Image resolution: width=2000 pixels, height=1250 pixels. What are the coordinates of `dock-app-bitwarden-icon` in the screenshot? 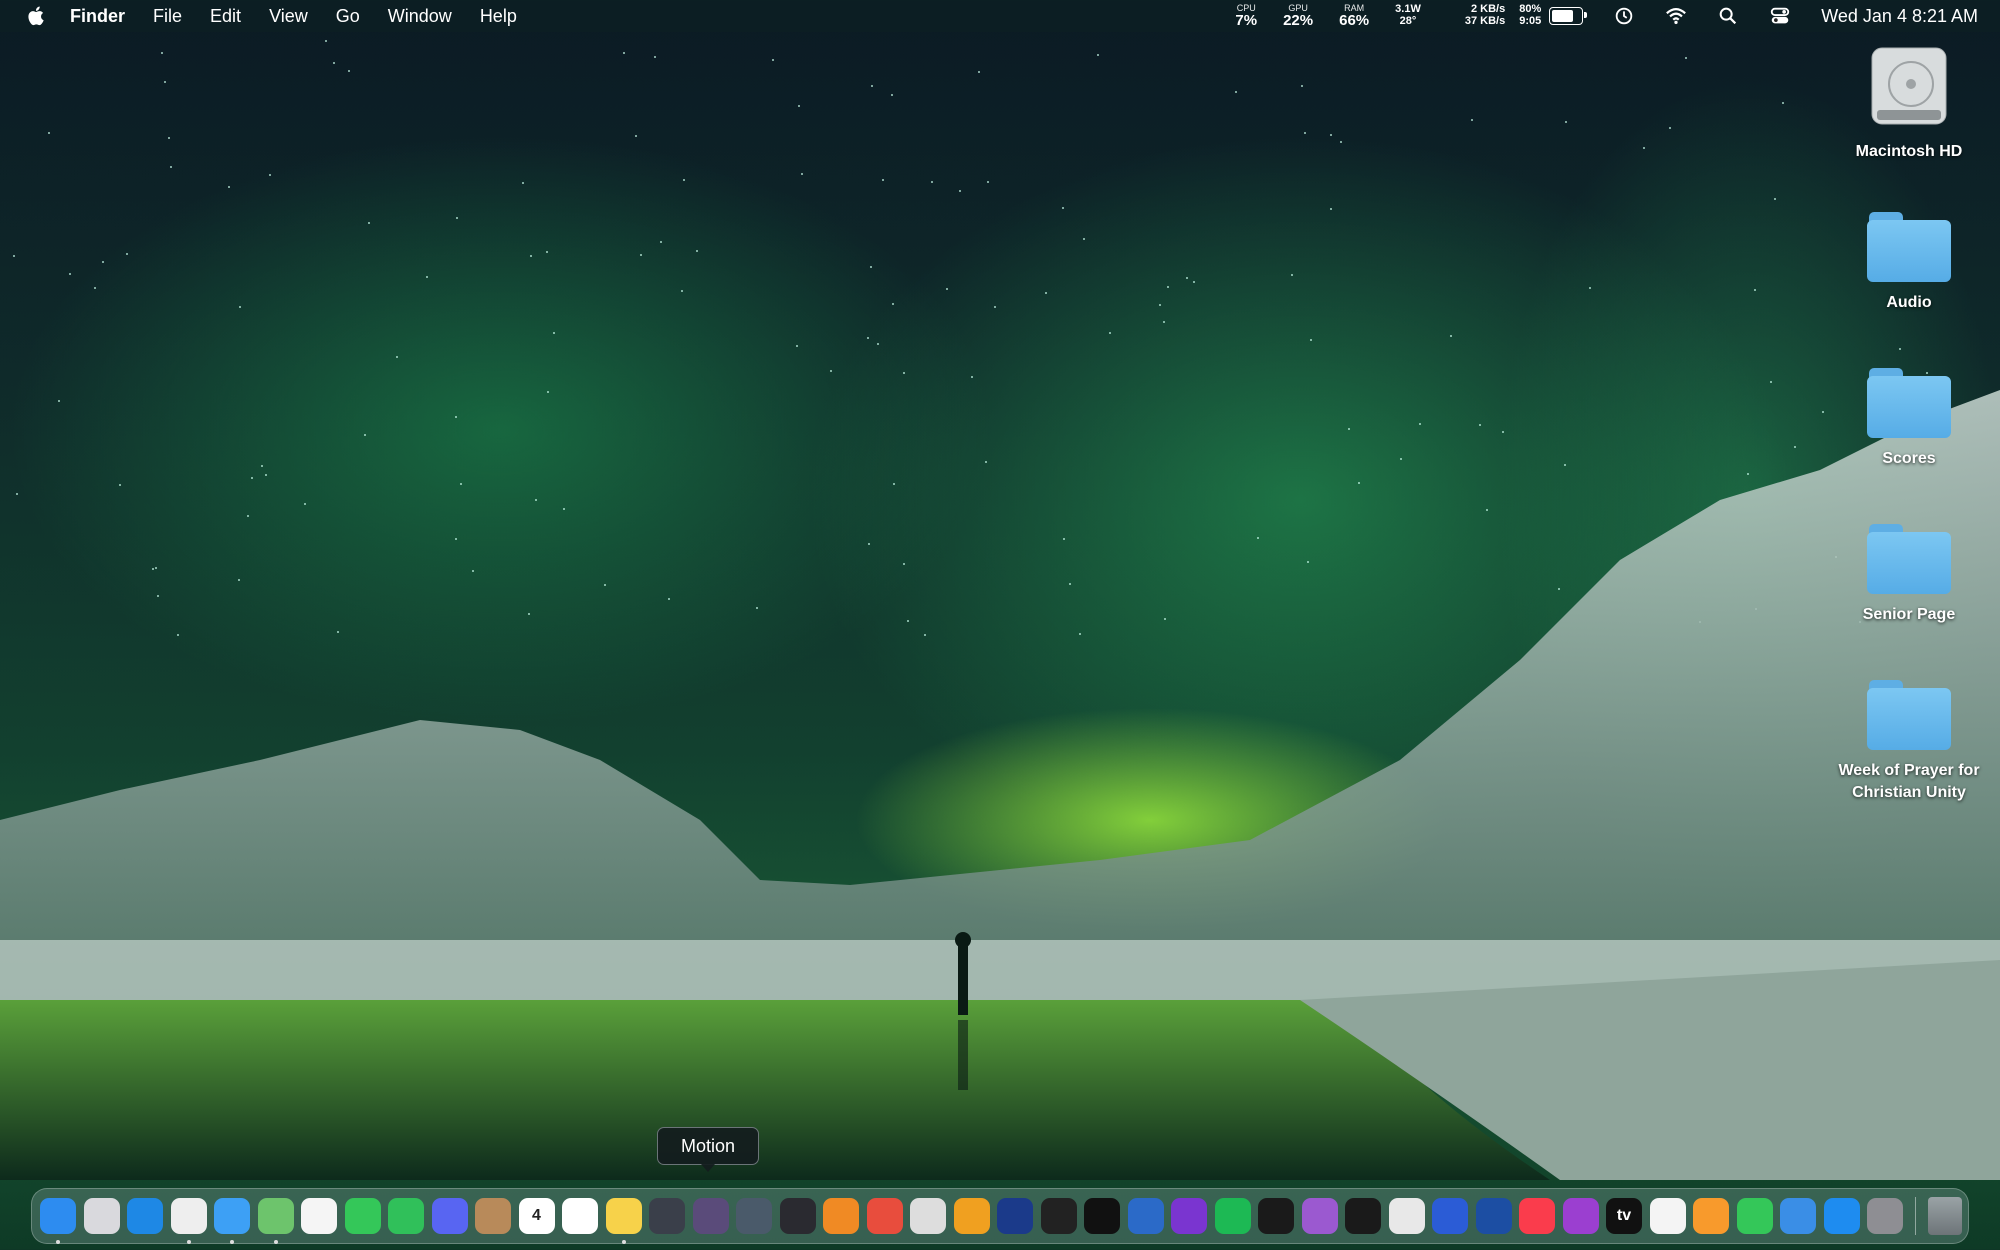 It's located at (1493, 1216).